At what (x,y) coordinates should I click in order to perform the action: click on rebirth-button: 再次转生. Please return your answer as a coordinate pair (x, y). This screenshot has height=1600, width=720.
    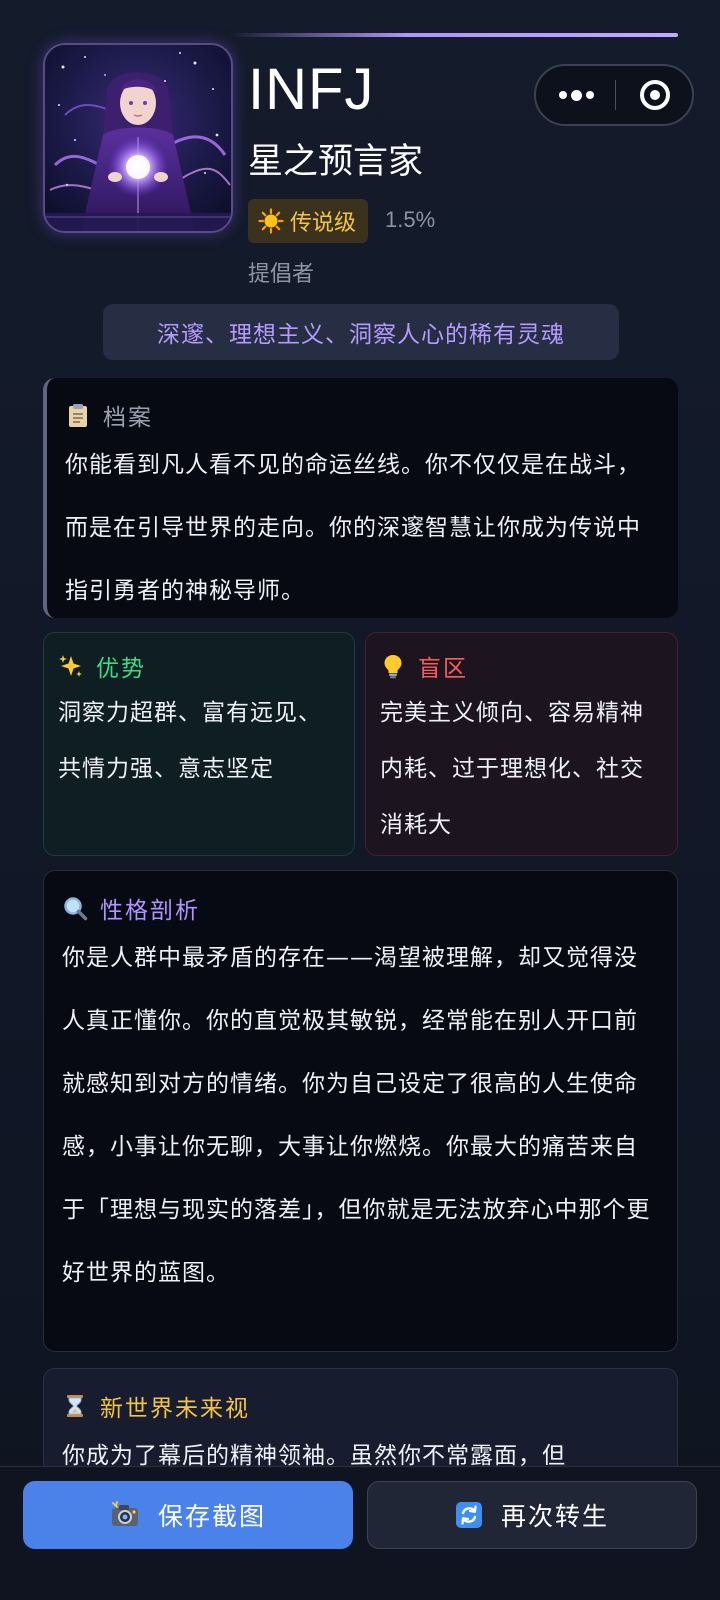
    Looking at the image, I should click on (532, 1515).